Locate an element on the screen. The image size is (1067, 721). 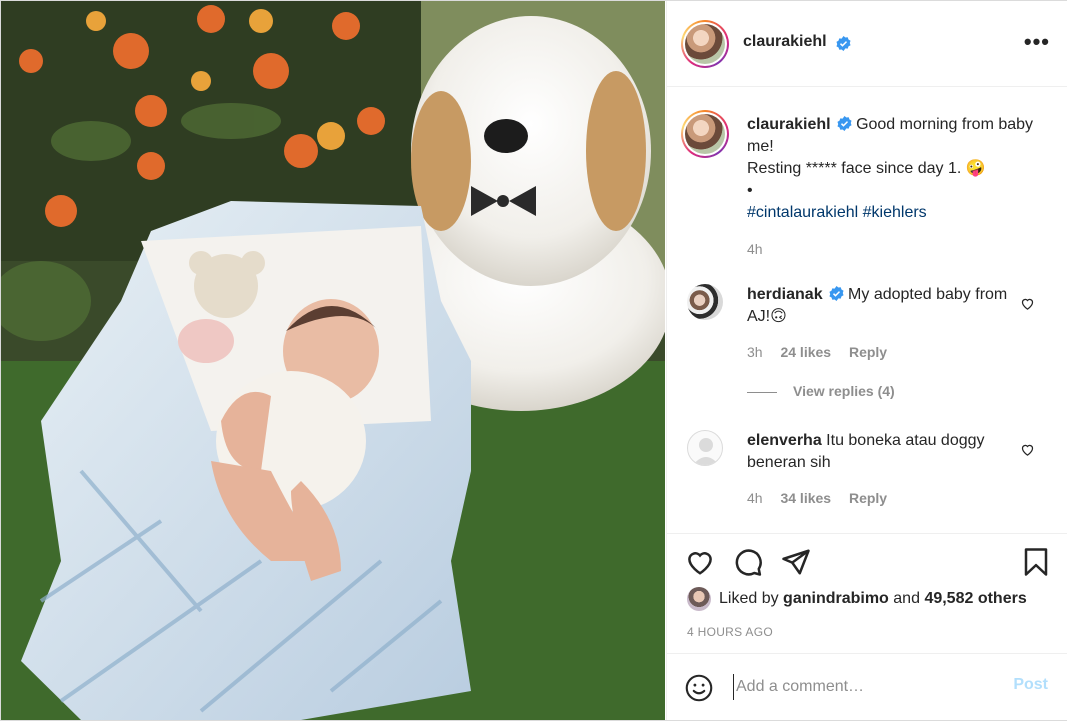
heart-icon is located at coordinates (700, 562).